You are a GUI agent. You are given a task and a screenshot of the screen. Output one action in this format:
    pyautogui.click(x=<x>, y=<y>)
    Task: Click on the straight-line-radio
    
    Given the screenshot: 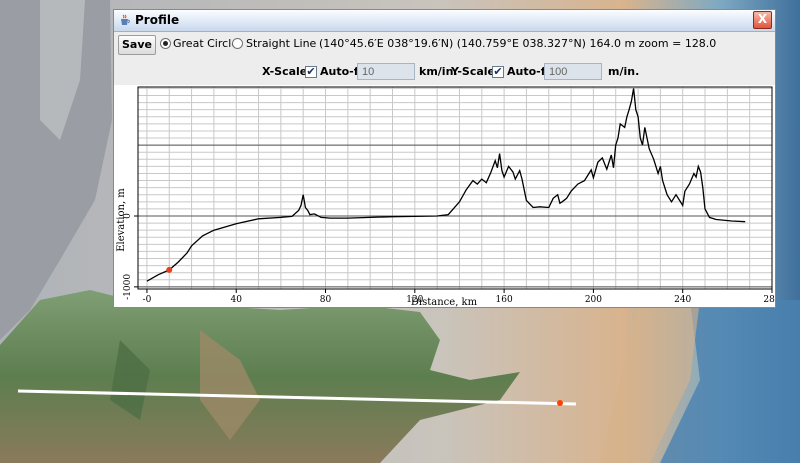 What is the action you would take?
    pyautogui.click(x=237, y=43)
    